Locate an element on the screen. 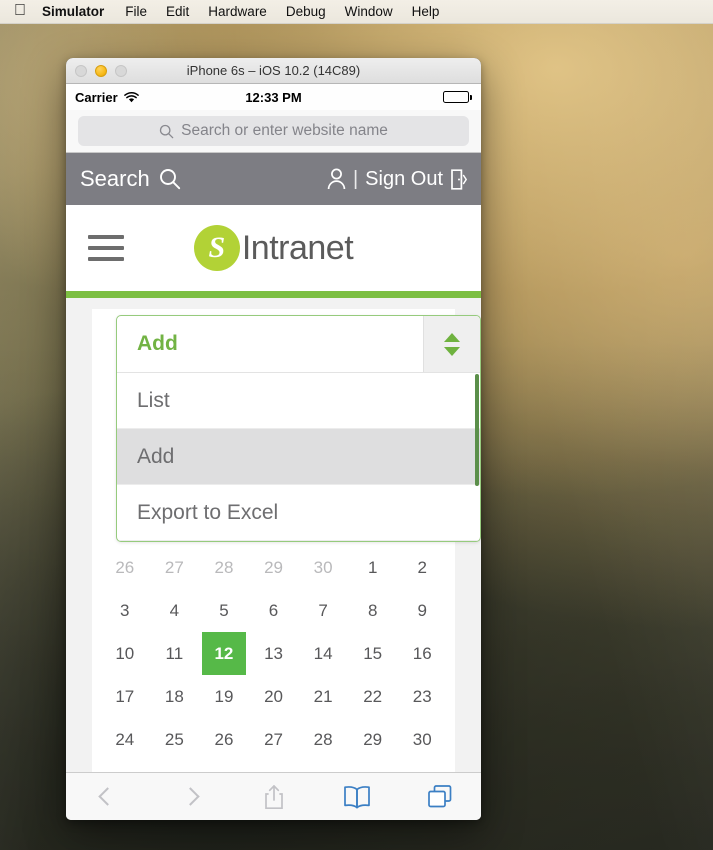 The image size is (713, 850). calendar-day-selected-label: 12 is located at coordinates (223, 653).